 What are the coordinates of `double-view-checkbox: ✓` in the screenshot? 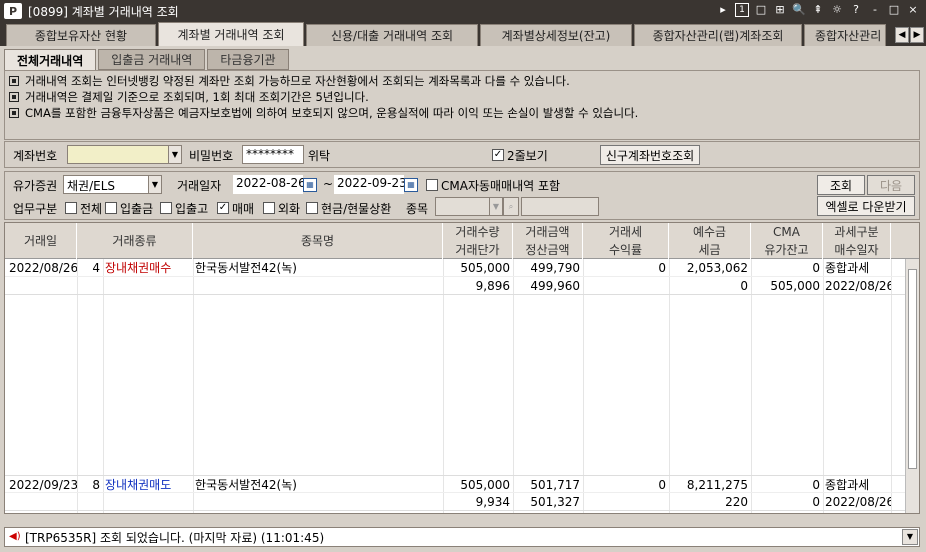 It's located at (498, 155).